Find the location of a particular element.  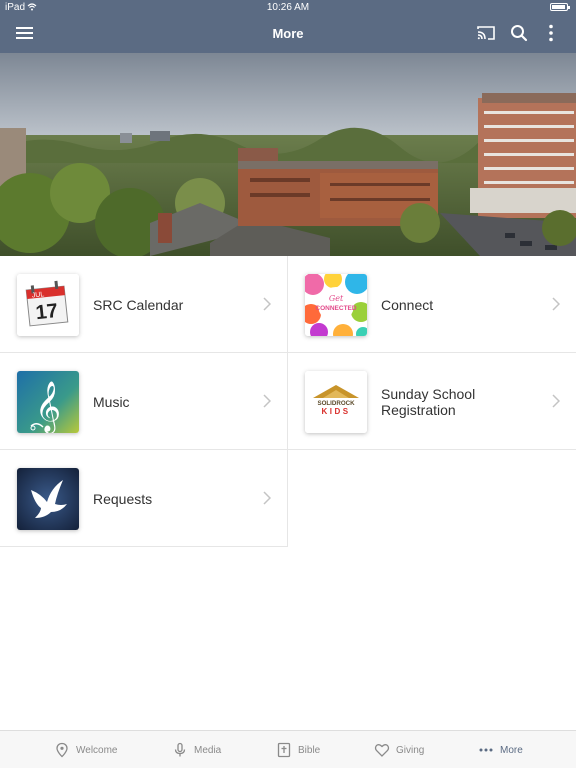

menu-item-label: Requests is located at coordinates (123, 498).